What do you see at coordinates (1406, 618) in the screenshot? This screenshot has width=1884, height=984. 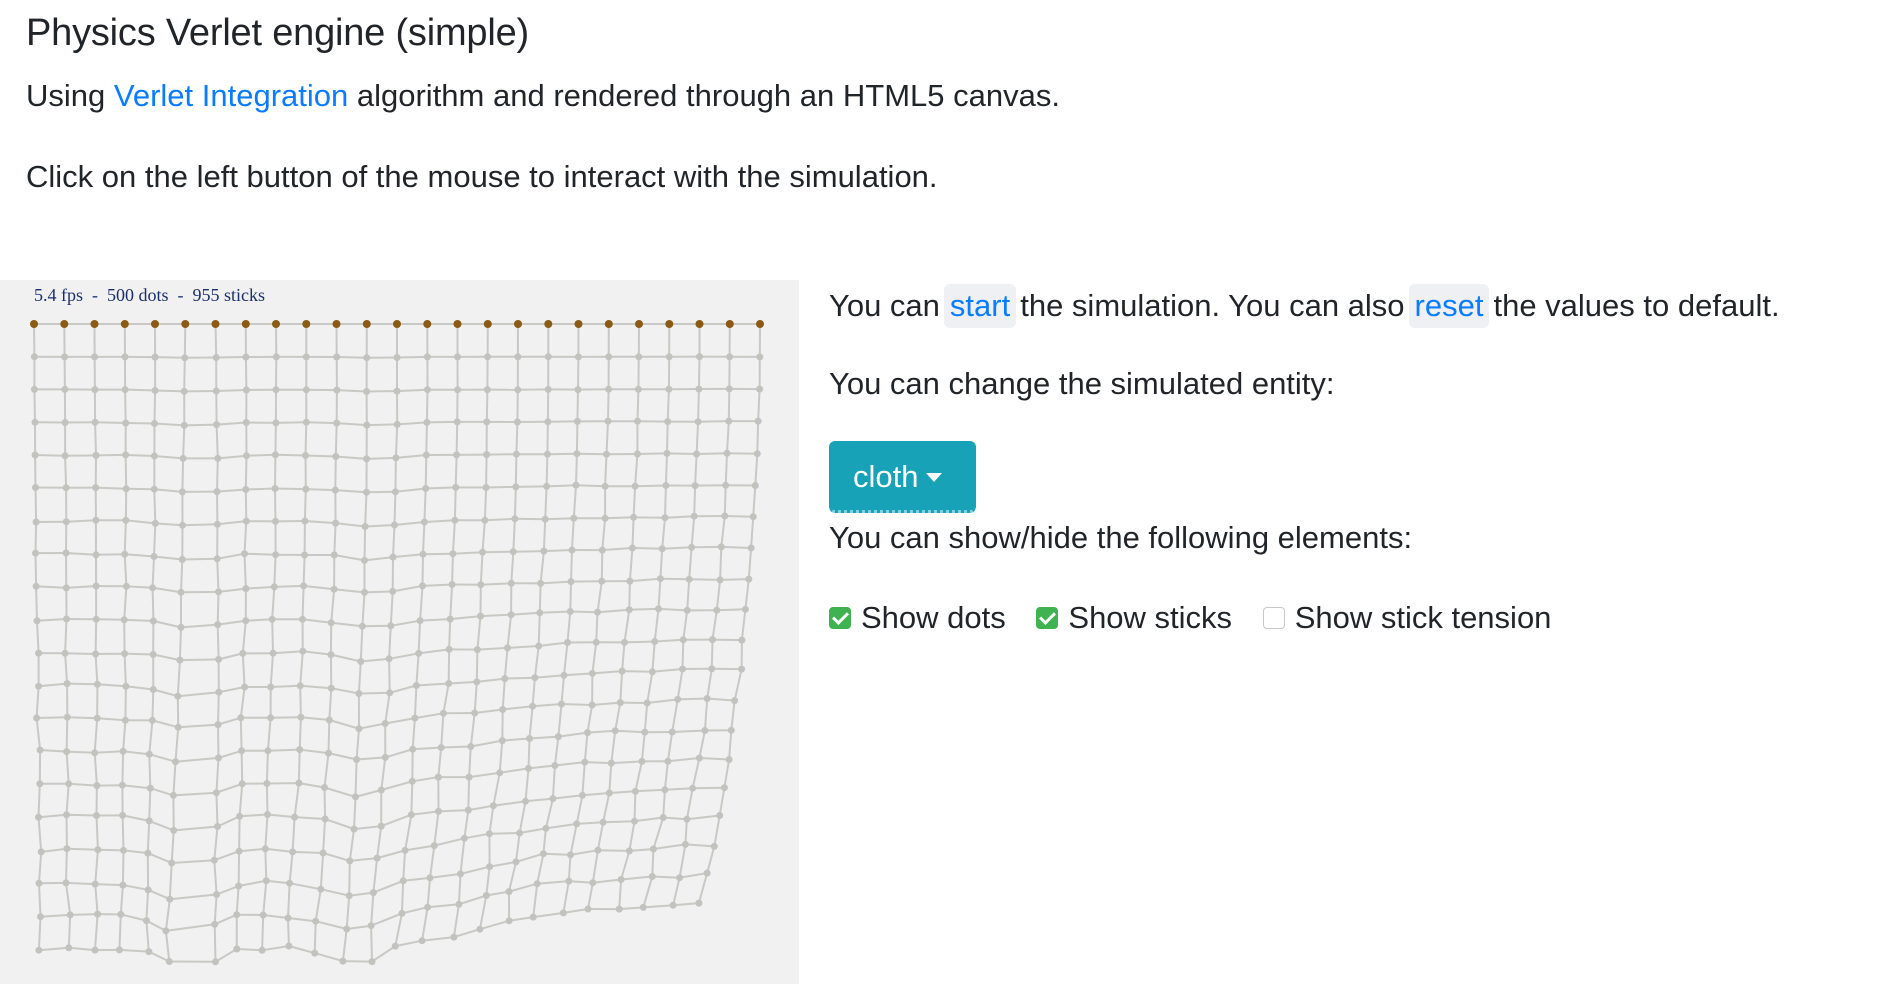 I see `show-stick-tension-toggle: Show stick tension` at bounding box center [1406, 618].